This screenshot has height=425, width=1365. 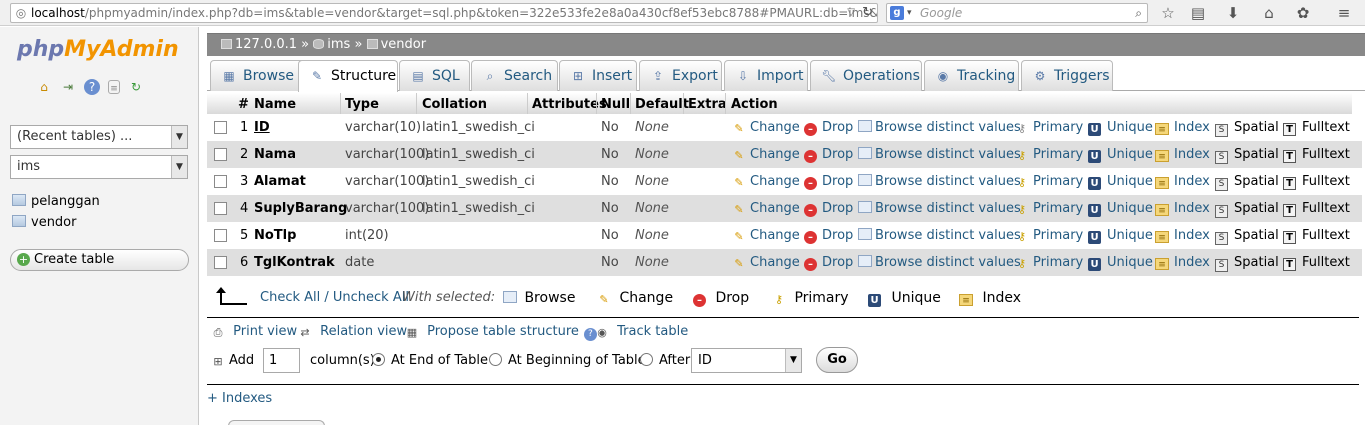 I want to click on search-bar: g ▾ Google ⌕, so click(x=1017, y=13).